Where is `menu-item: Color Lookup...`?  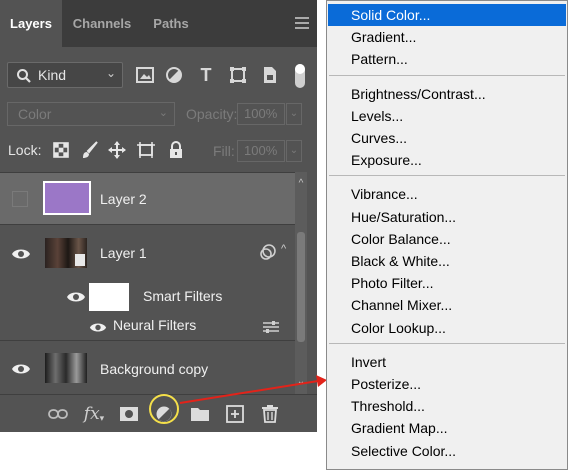 menu-item: Color Lookup... is located at coordinates (447, 328).